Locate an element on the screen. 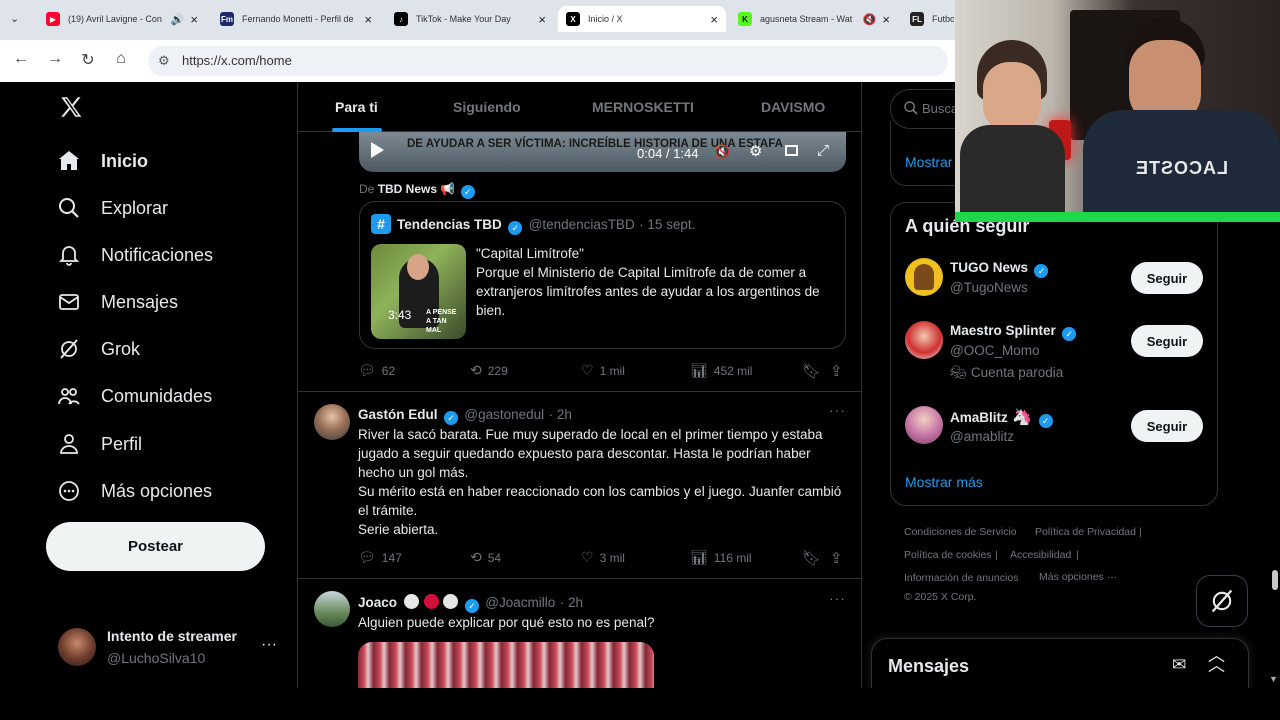 This screenshot has height=720, width=1280. like-button: ♡ 3 mil is located at coordinates (603, 557).